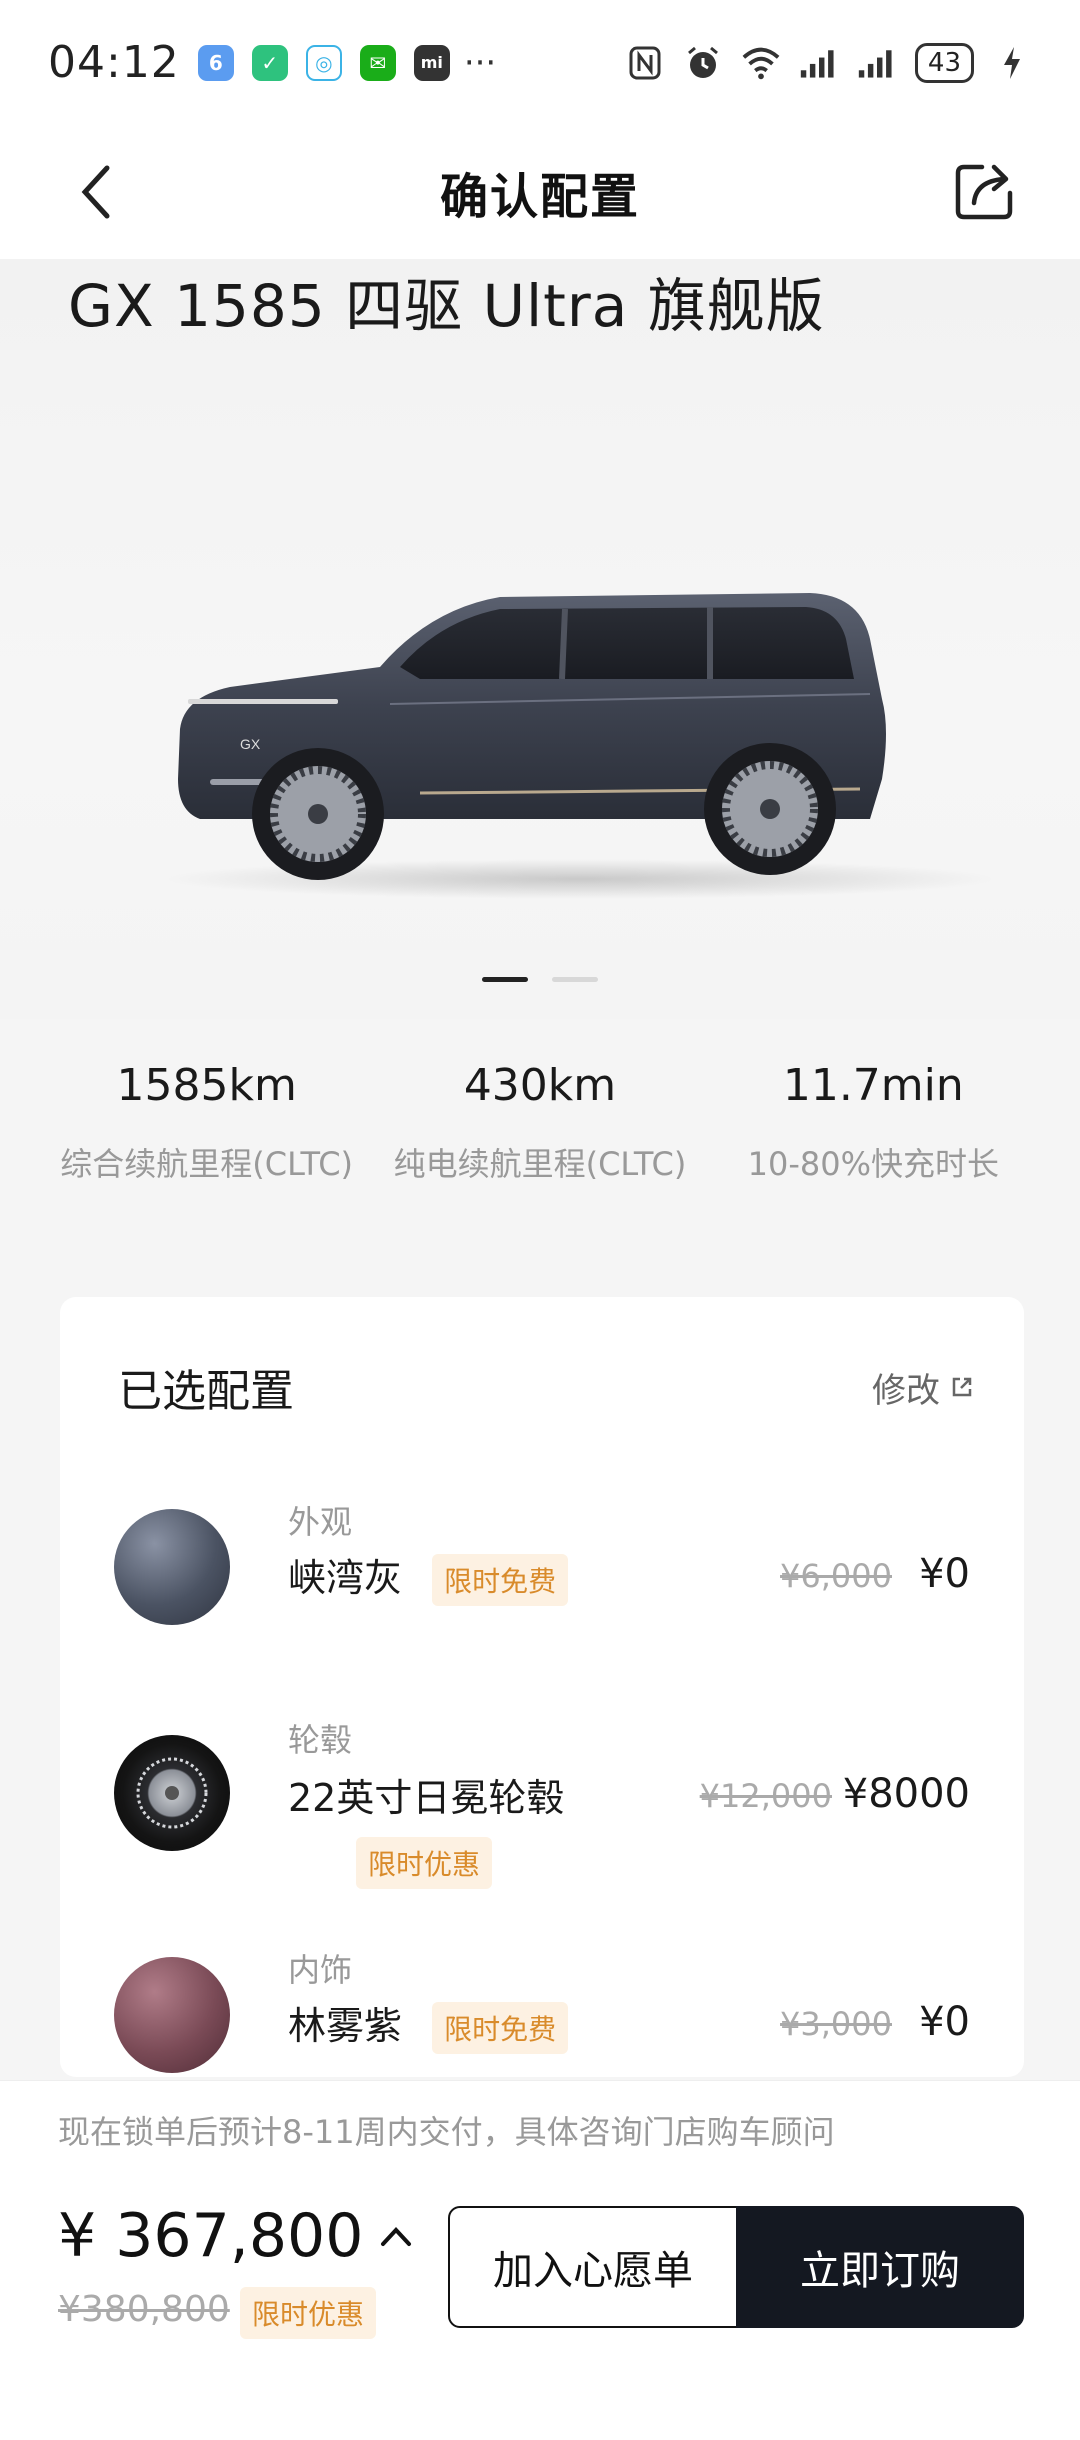 The image size is (1080, 2440). I want to click on carousel-indicator, so click(540, 979).